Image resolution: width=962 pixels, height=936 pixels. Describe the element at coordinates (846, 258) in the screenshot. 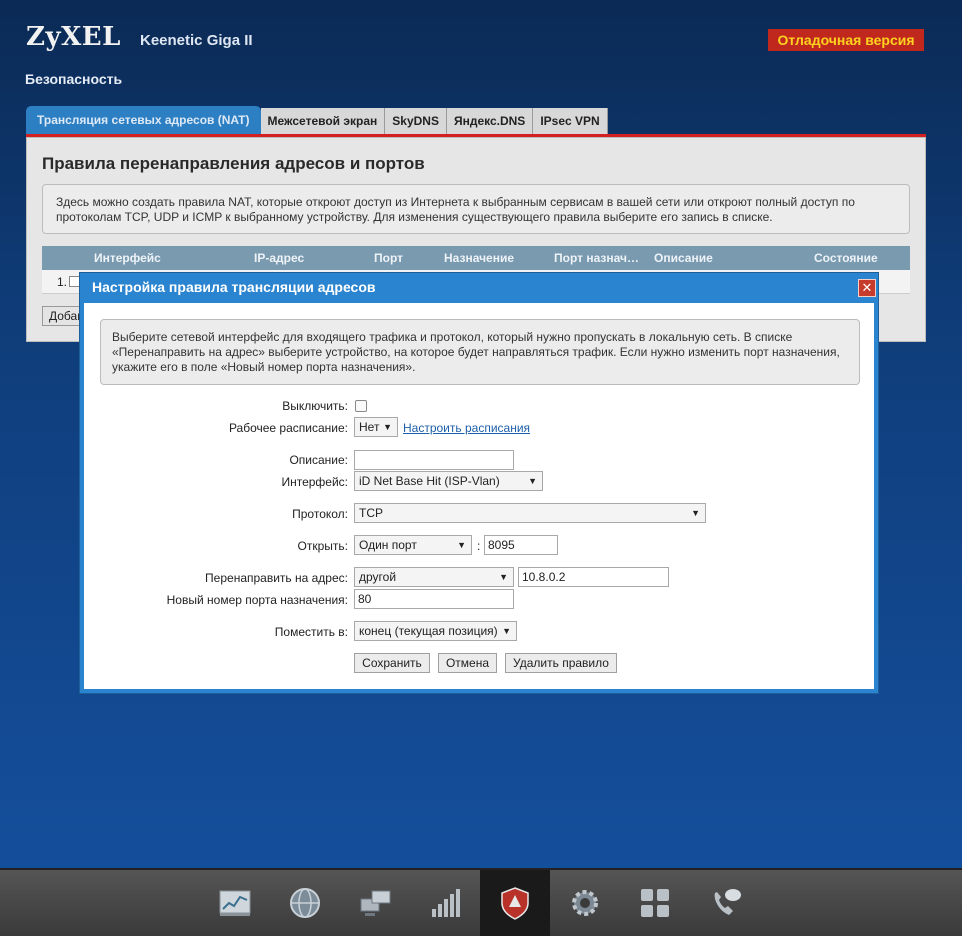

I see `col-status: Состояние` at that location.